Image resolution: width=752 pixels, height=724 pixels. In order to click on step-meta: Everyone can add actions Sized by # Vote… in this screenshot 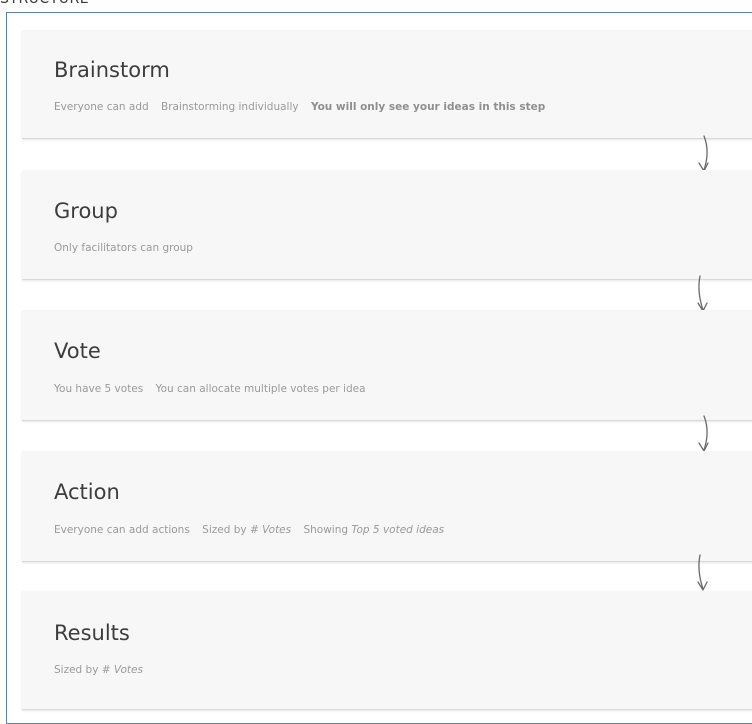, I will do `click(249, 530)`.